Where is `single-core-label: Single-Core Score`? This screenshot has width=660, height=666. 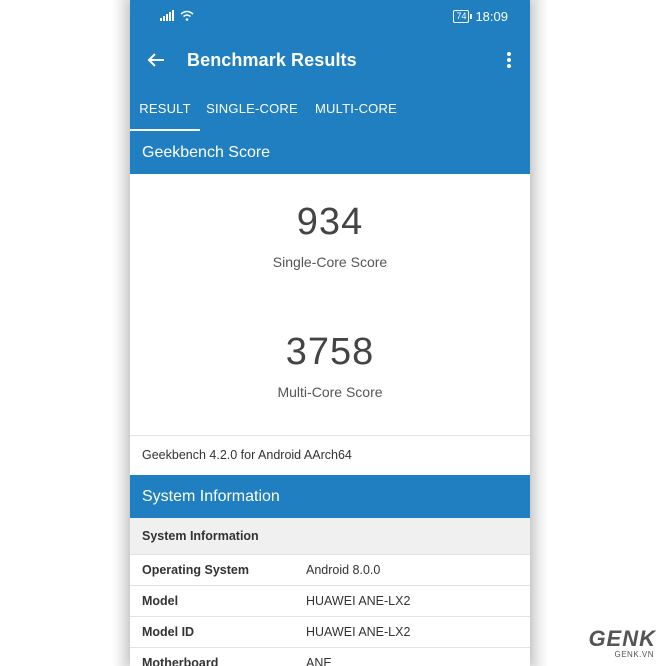 single-core-label: Single-Core Score is located at coordinates (330, 262).